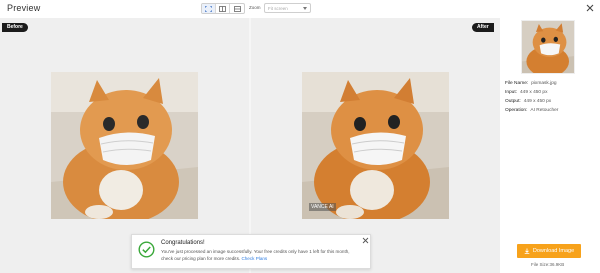 The height and width of the screenshot is (273, 600). I want to click on file-name-value: pixmask.jpg, so click(544, 83).